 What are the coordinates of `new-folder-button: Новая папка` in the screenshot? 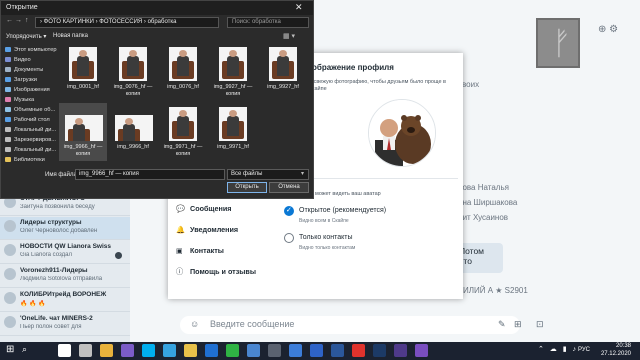 It's located at (70, 36).